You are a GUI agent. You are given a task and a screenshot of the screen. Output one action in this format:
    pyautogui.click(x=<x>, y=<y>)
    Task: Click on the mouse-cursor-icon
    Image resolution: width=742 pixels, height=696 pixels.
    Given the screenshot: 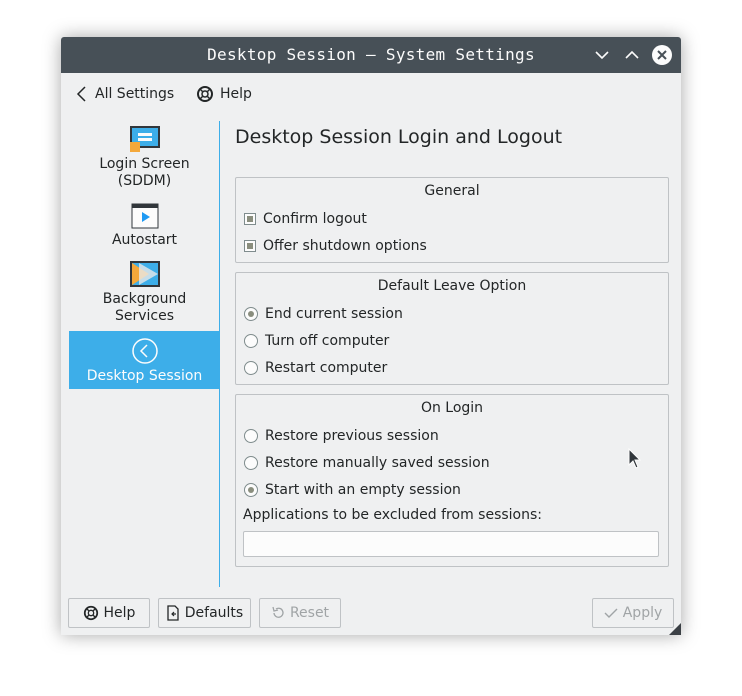 What is the action you would take?
    pyautogui.click(x=635, y=458)
    